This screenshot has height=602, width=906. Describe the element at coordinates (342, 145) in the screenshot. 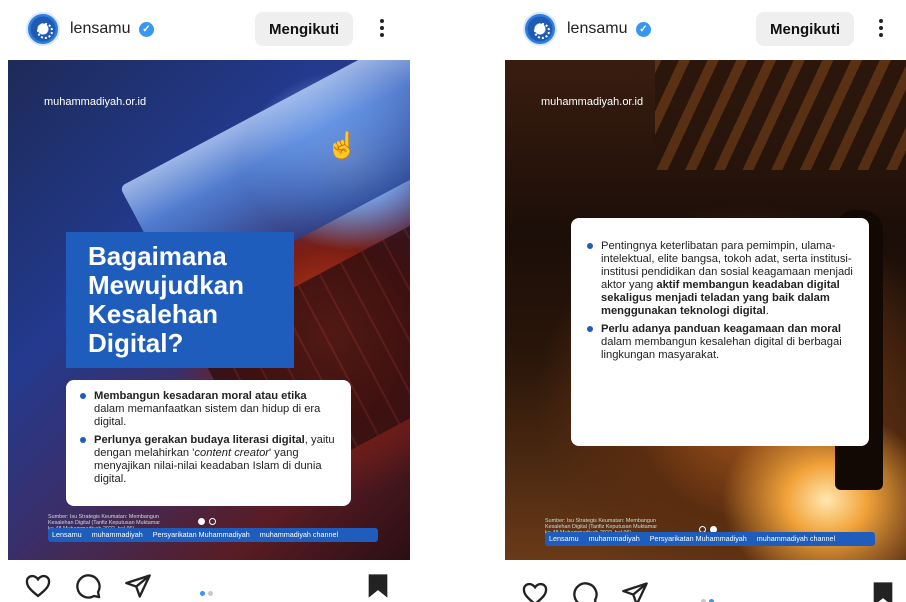

I see `hand-cursor-icon: ☝` at that location.